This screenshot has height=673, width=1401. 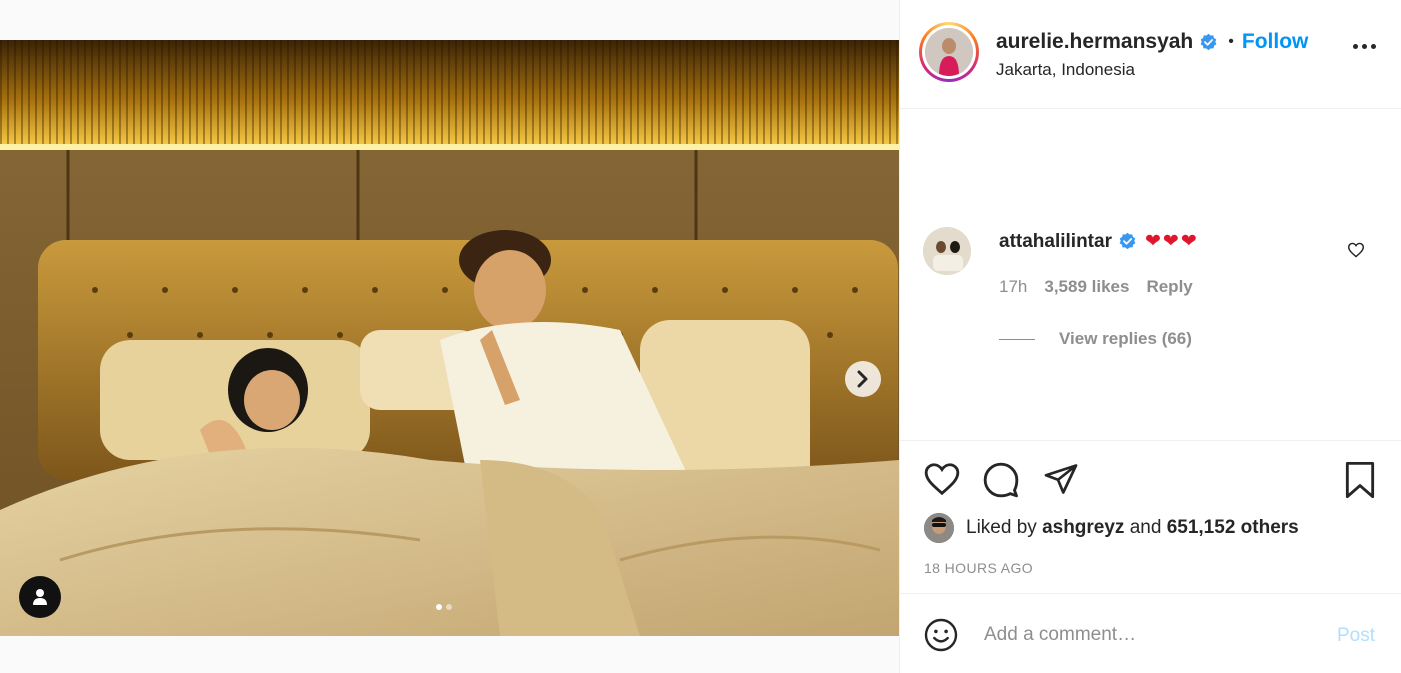 I want to click on tagged-users-button, so click(x=40, y=597).